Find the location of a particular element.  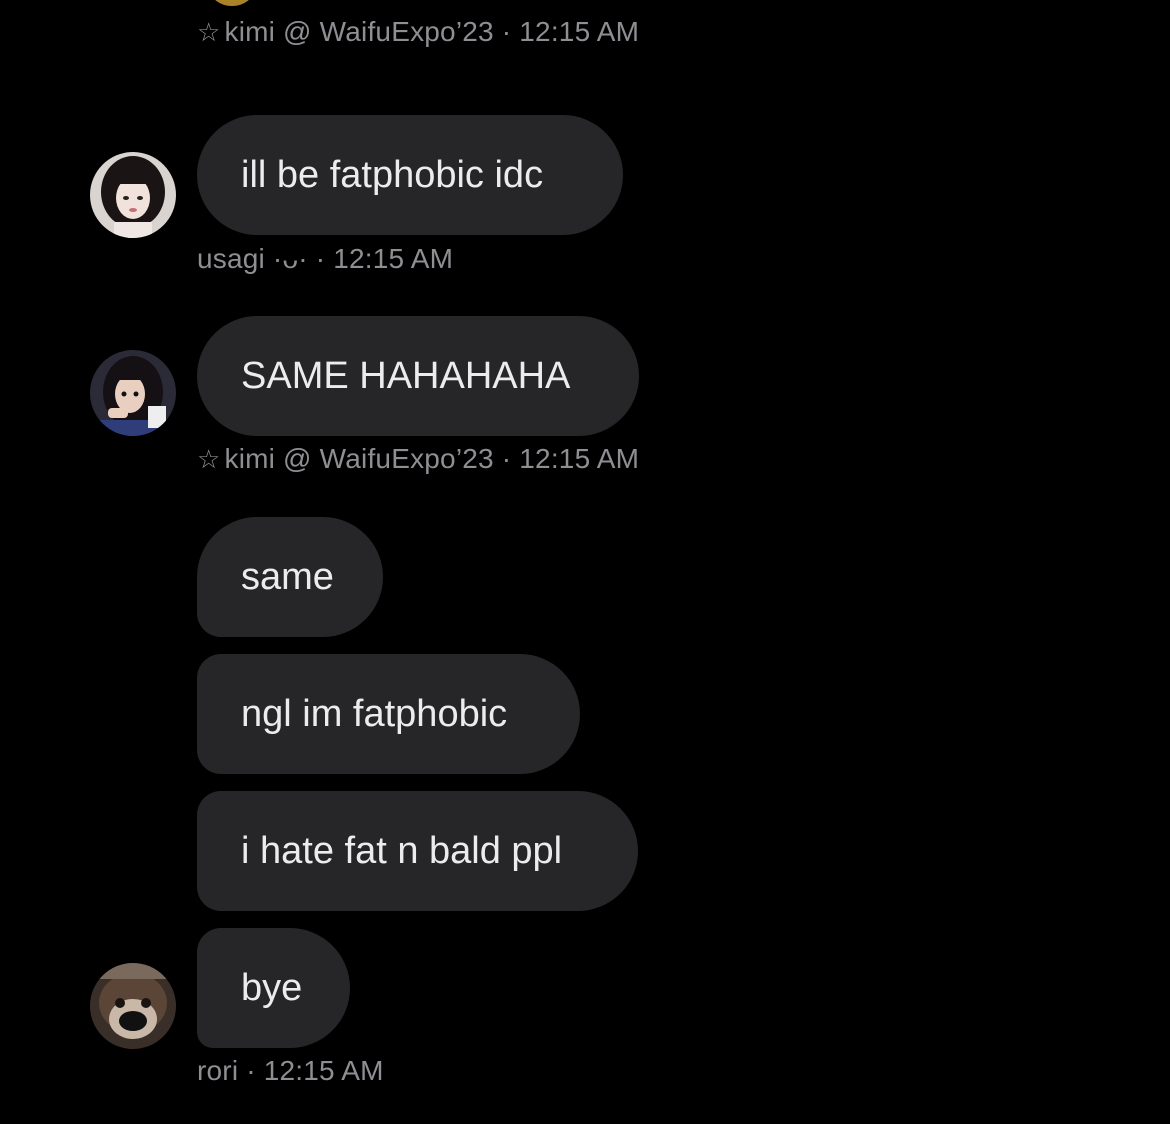

message-meta: usagi ·ᴗ· · 12:15 AM is located at coordinates (325, 259).